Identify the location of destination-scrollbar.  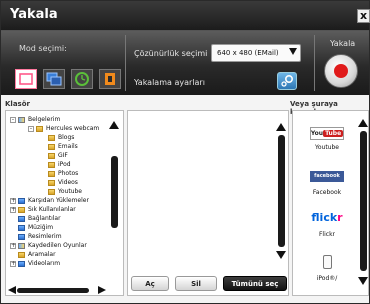
(363, 204).